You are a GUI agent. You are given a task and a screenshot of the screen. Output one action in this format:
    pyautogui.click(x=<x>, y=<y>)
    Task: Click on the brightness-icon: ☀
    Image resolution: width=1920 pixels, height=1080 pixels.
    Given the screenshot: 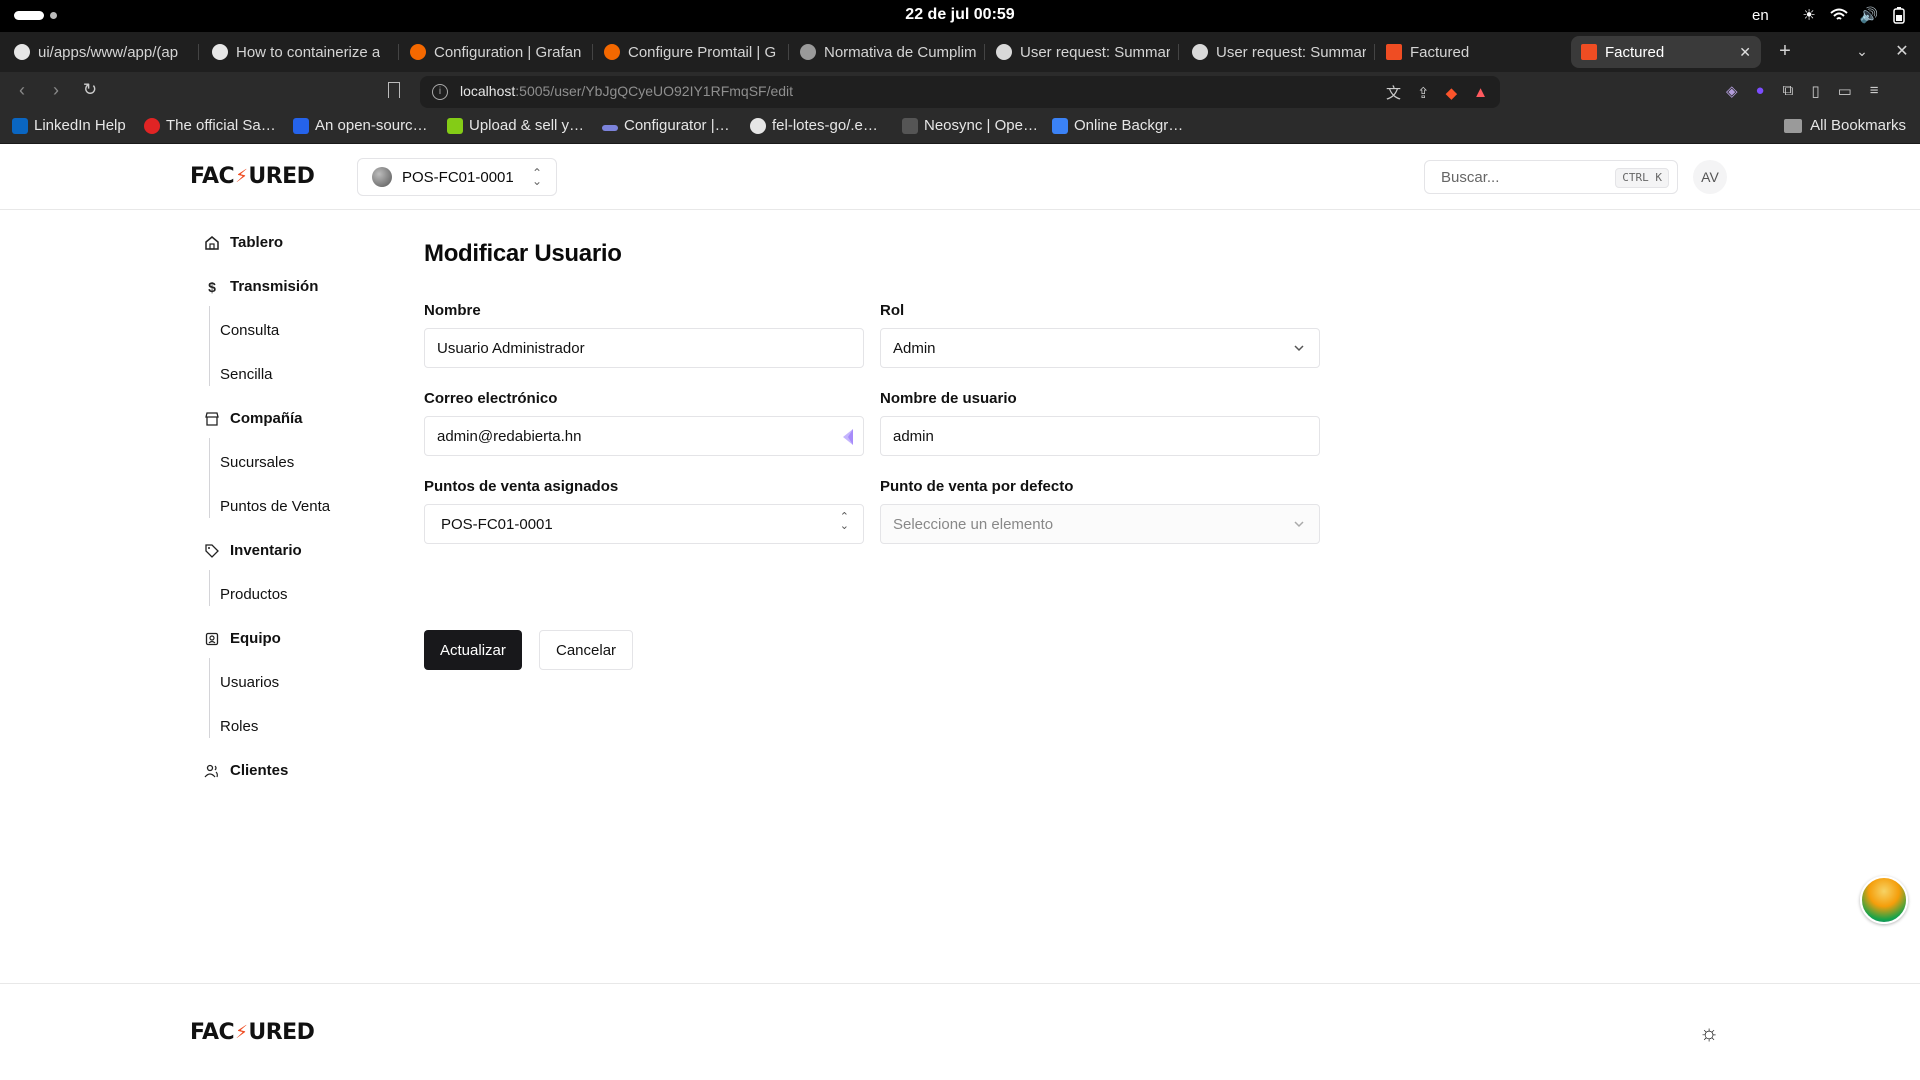 What is the action you would take?
    pyautogui.click(x=1809, y=15)
    